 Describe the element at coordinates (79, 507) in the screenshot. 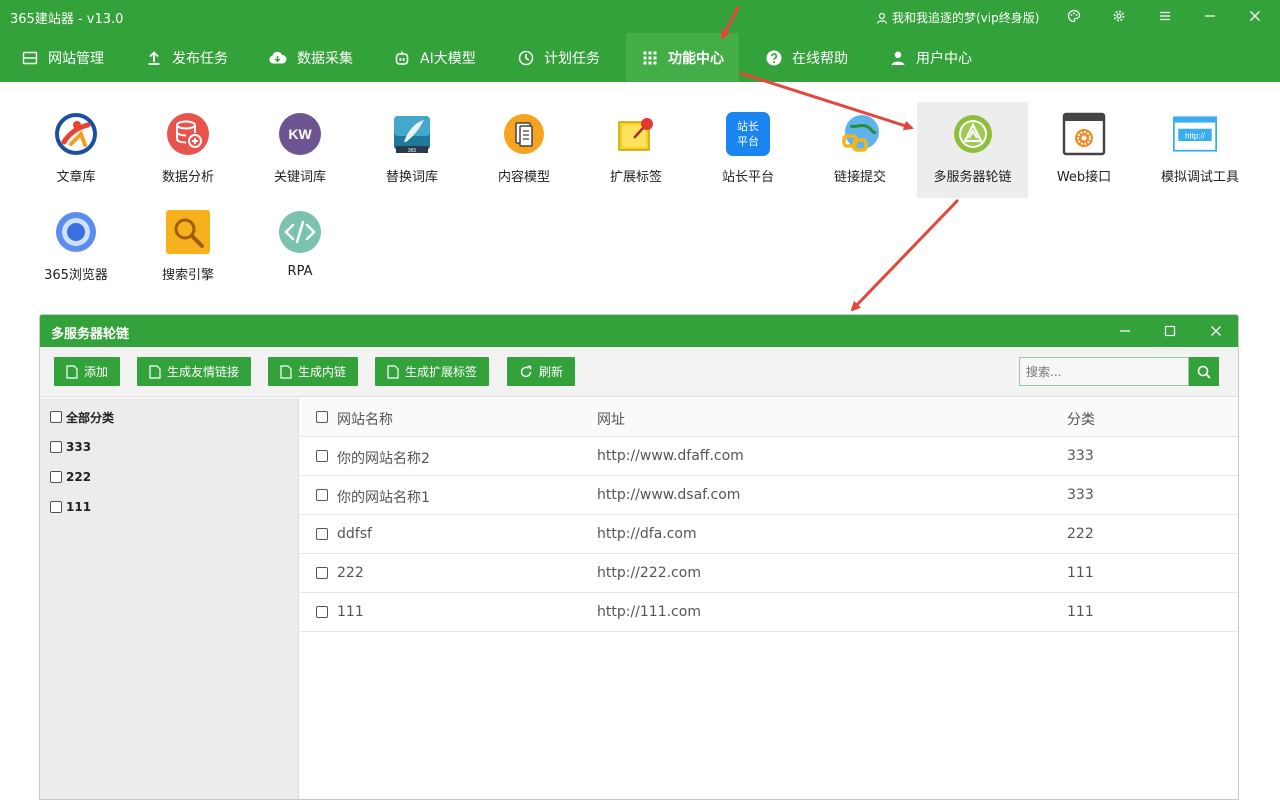

I see `category-label: 111` at that location.